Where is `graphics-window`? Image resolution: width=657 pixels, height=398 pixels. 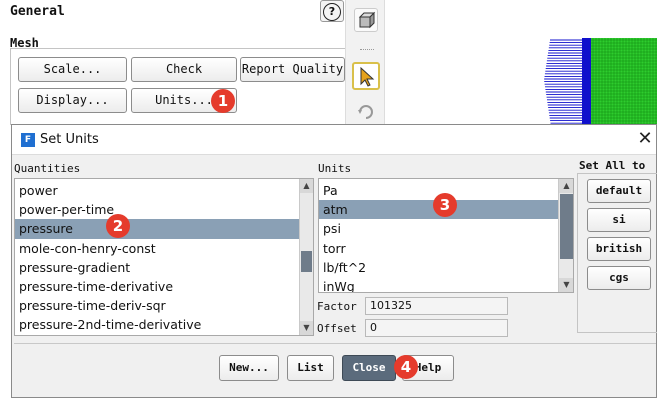
graphics-window is located at coordinates (521, 62).